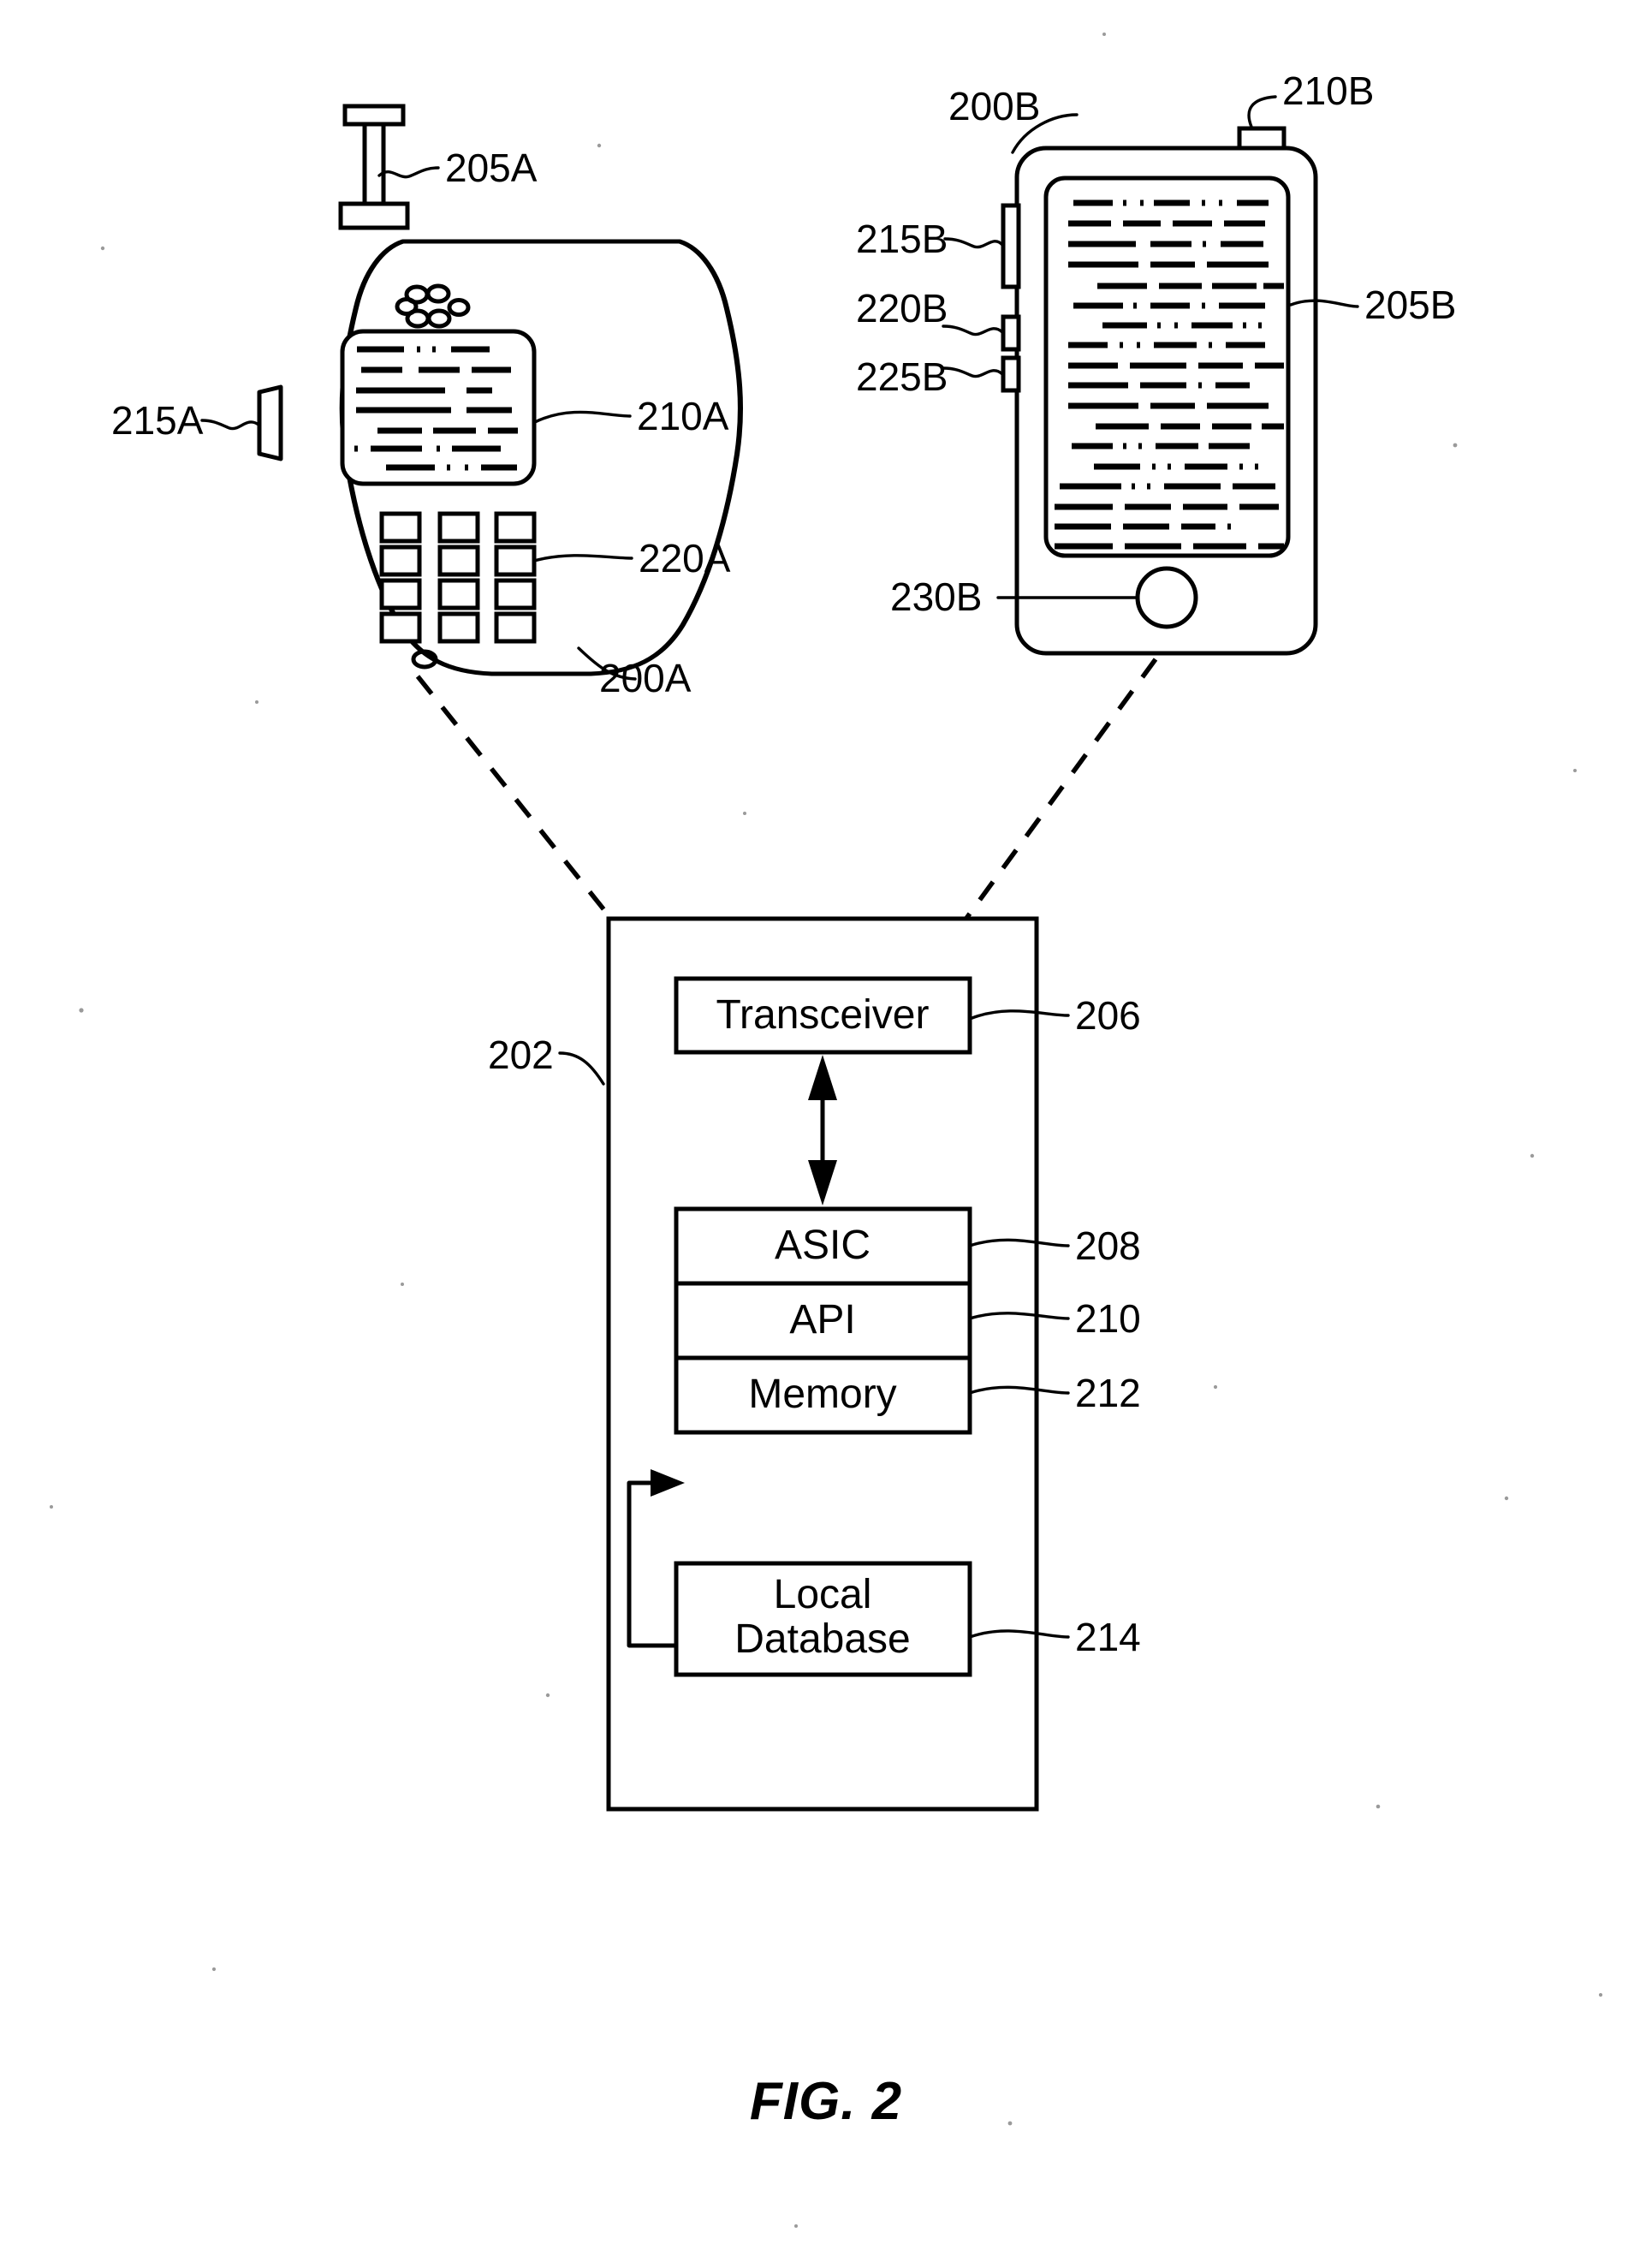  Describe the element at coordinates (1108, 1245) in the screenshot. I see `ref-label-208: 208` at that location.